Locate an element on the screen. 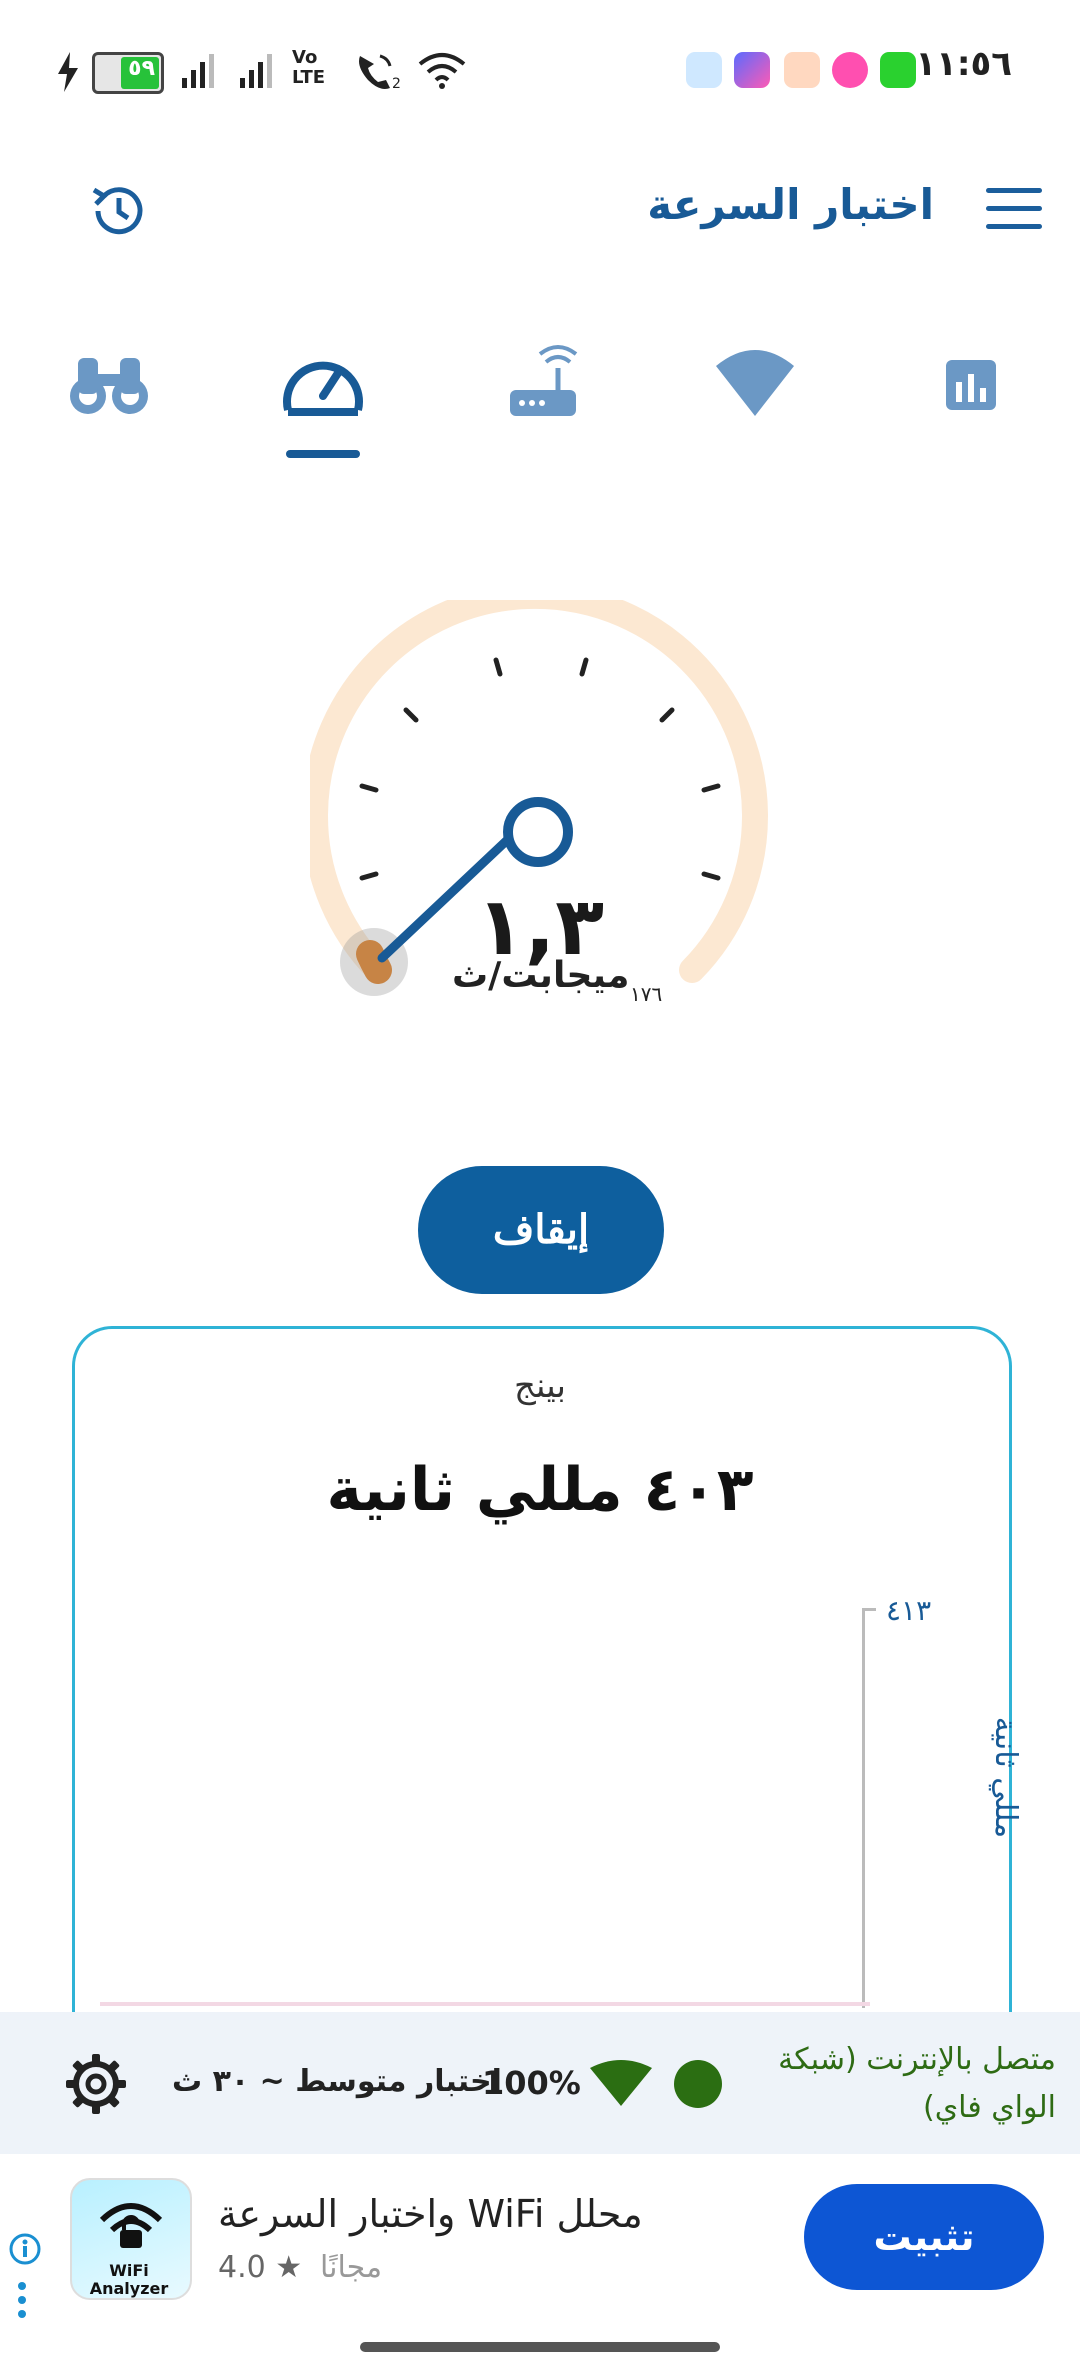  signal-1-icon is located at coordinates (198, 71).